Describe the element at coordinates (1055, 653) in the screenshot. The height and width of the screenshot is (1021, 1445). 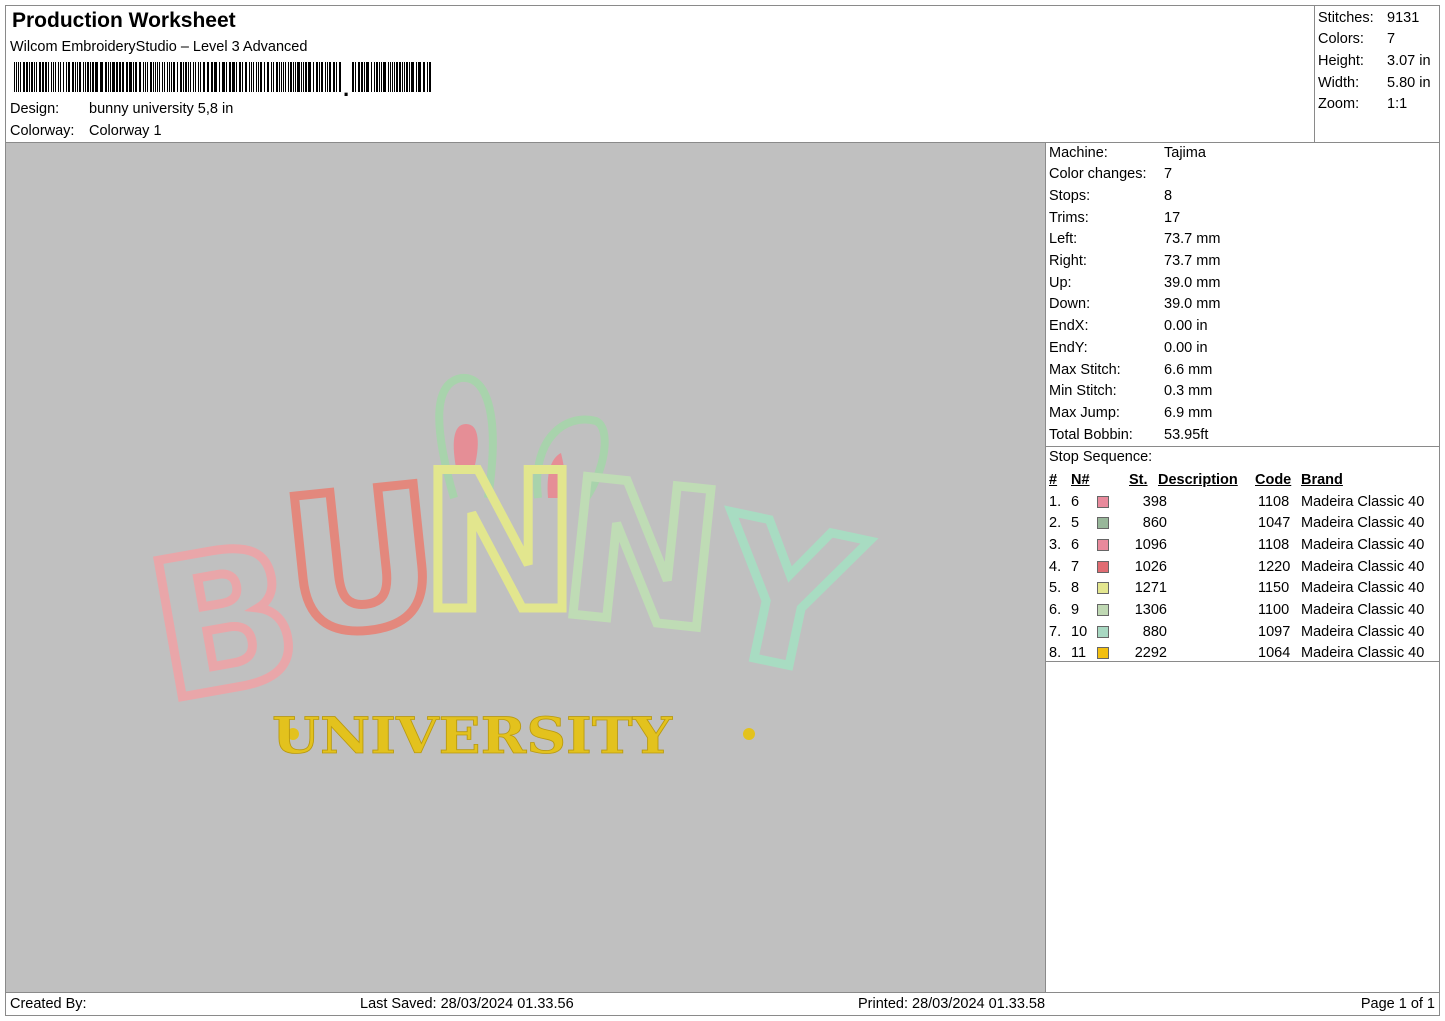
I see `seq-num: 8.` at that location.